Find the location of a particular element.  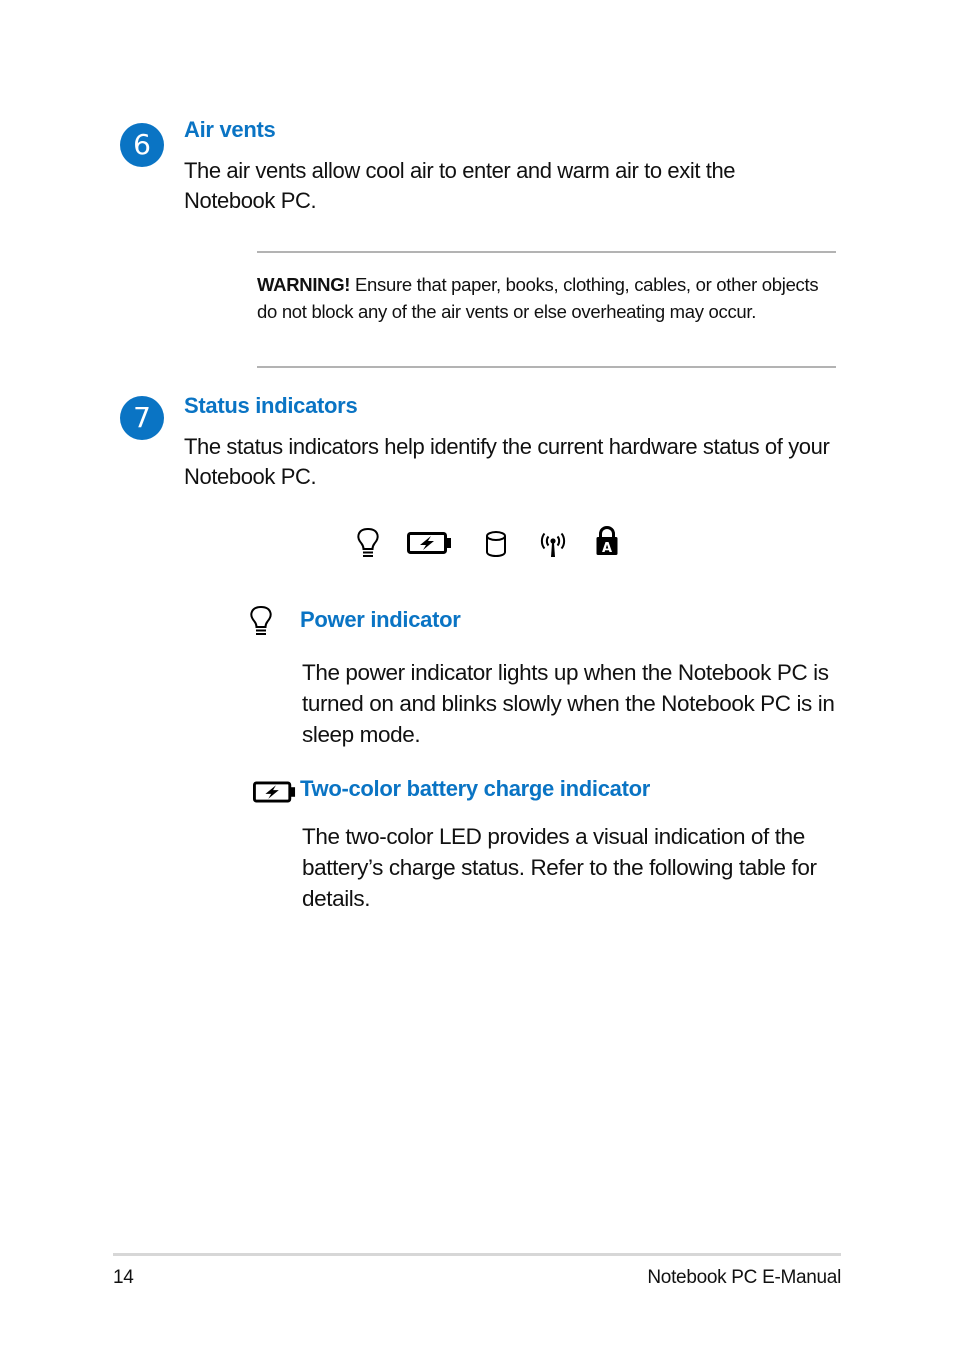

page-number: 14 is located at coordinates (123, 1277).